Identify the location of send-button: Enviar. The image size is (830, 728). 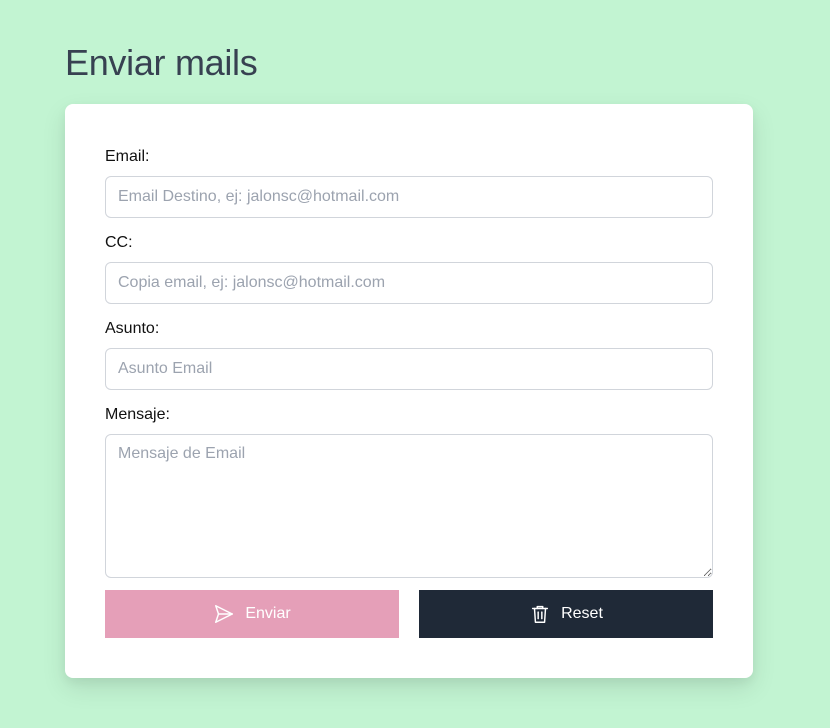
(252, 614).